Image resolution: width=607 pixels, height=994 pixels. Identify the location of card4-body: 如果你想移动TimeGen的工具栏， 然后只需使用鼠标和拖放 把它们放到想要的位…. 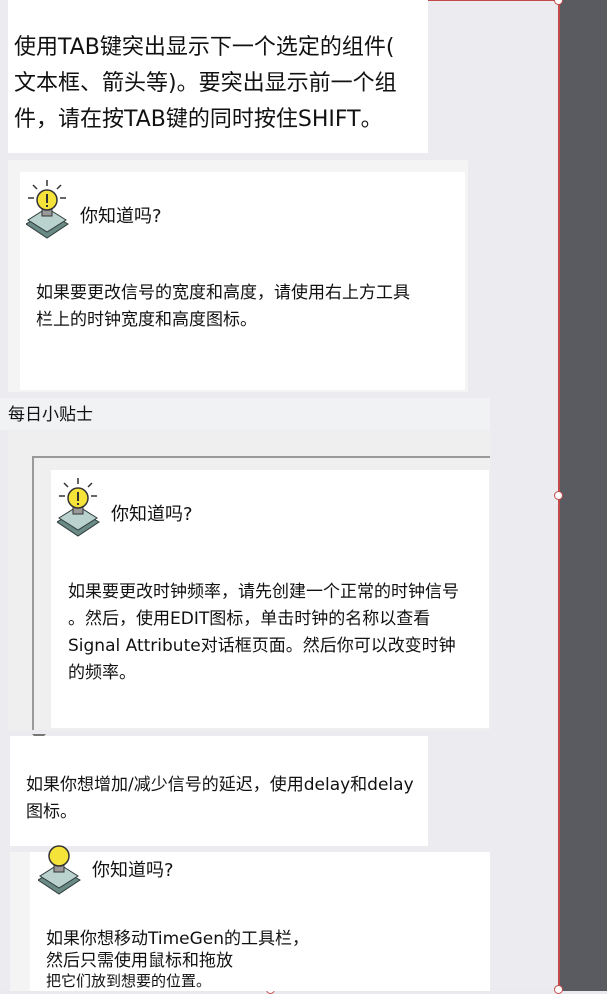
(177, 959).